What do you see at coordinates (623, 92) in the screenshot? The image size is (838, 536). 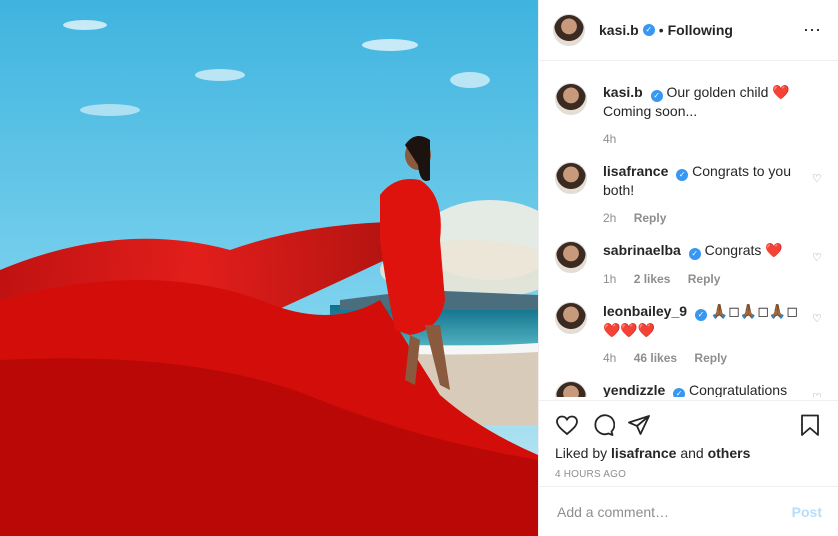 I see `comment-username: kasi.b` at bounding box center [623, 92].